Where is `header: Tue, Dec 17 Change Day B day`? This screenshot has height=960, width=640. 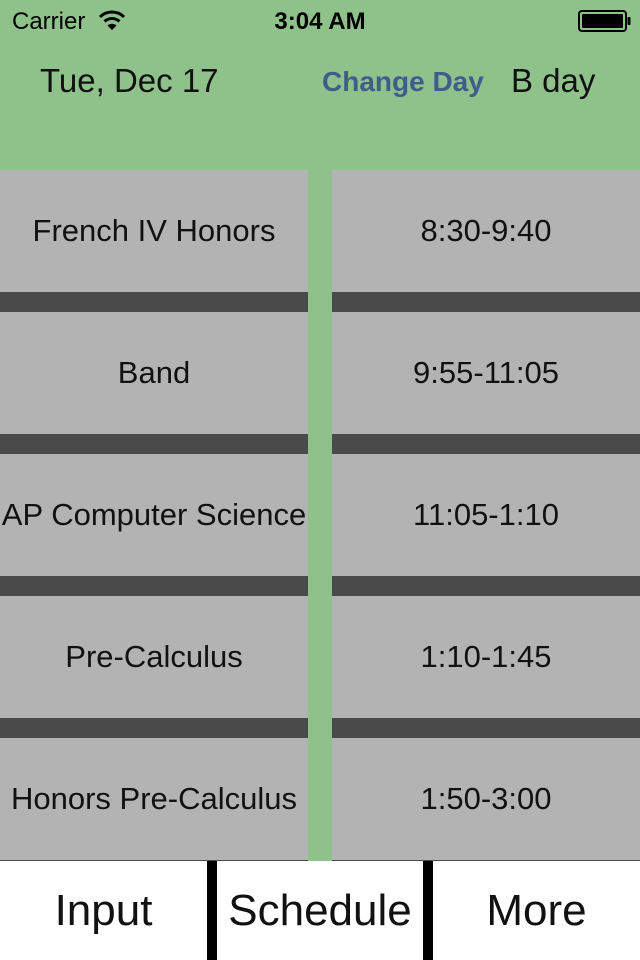 header: Tue, Dec 17 Change Day B day is located at coordinates (320, 105).